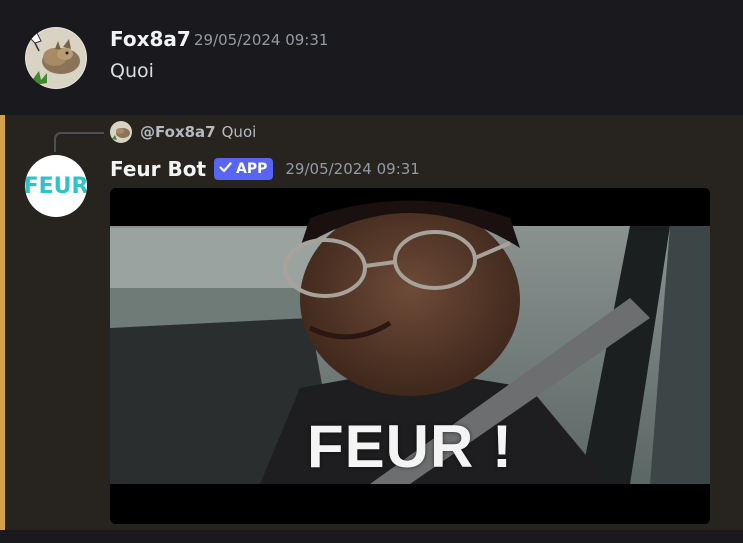  I want to click on reply-spine, so click(79, 142).